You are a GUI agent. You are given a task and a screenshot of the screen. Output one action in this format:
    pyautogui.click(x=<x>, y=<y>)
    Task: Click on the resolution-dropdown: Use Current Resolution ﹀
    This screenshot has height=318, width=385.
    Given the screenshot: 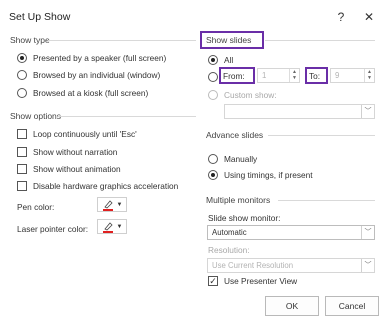 What is the action you would take?
    pyautogui.click(x=291, y=265)
    